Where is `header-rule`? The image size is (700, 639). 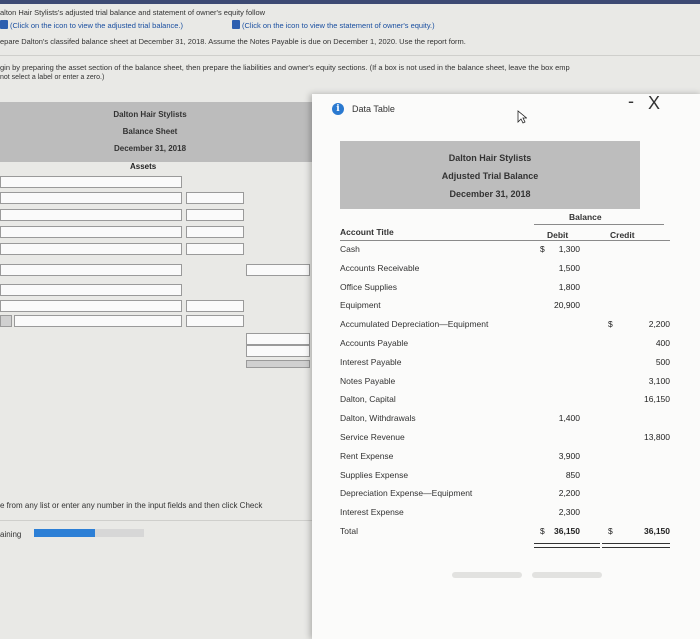 header-rule is located at coordinates (505, 240).